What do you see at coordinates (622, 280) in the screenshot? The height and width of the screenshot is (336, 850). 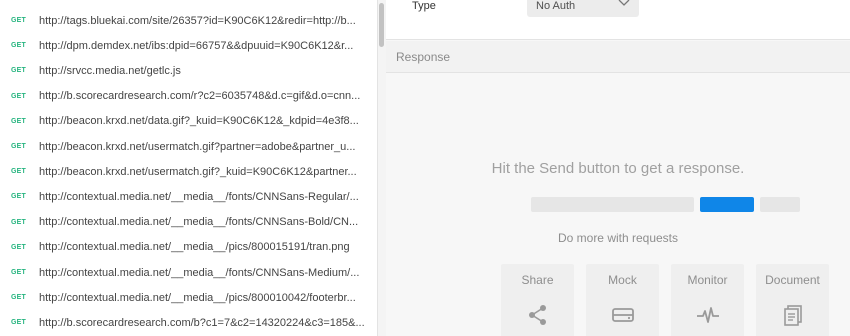 I see `mock-card-label: Mock` at bounding box center [622, 280].